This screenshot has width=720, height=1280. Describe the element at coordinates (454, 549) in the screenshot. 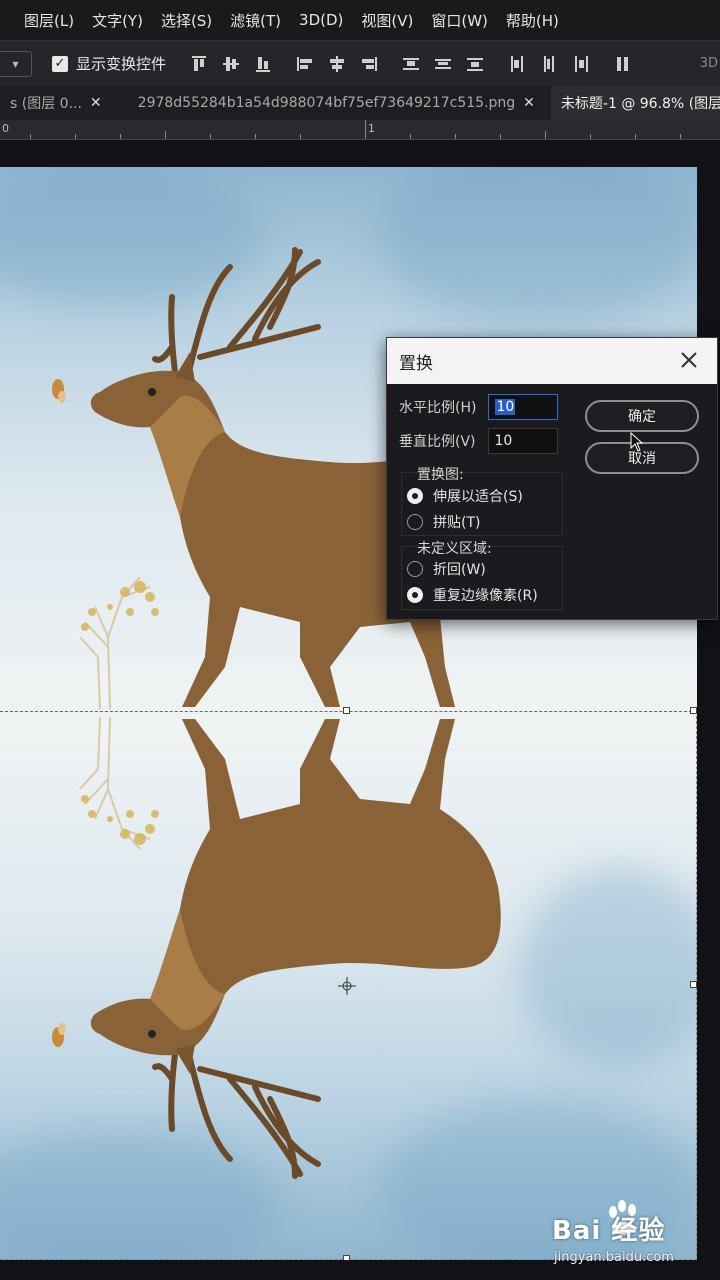

I see `undefined-areas-label: 未定义区域:` at that location.